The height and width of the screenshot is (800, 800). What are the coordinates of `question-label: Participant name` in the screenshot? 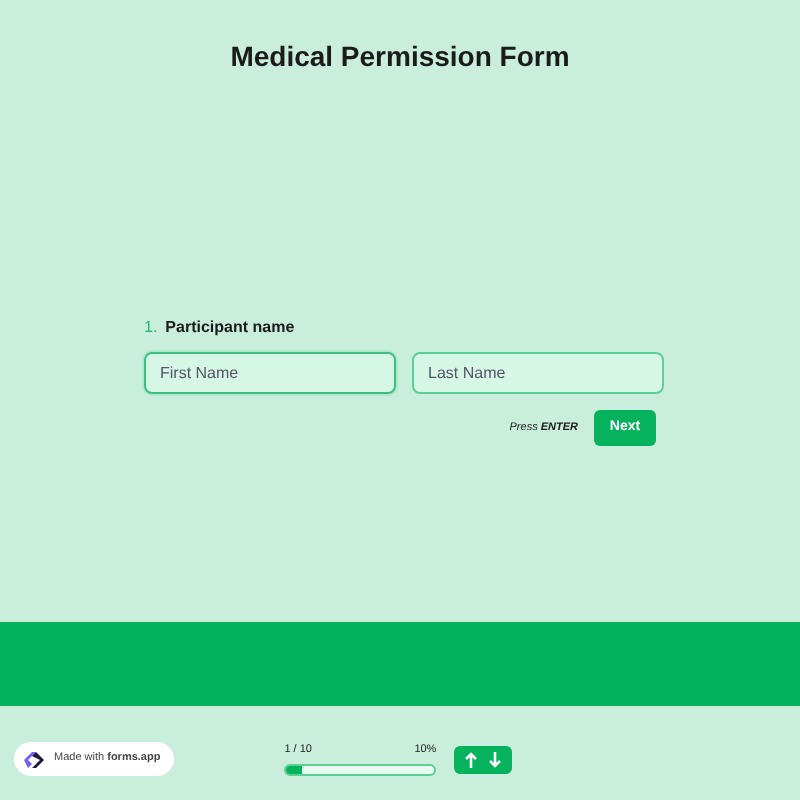 It's located at (230, 328).